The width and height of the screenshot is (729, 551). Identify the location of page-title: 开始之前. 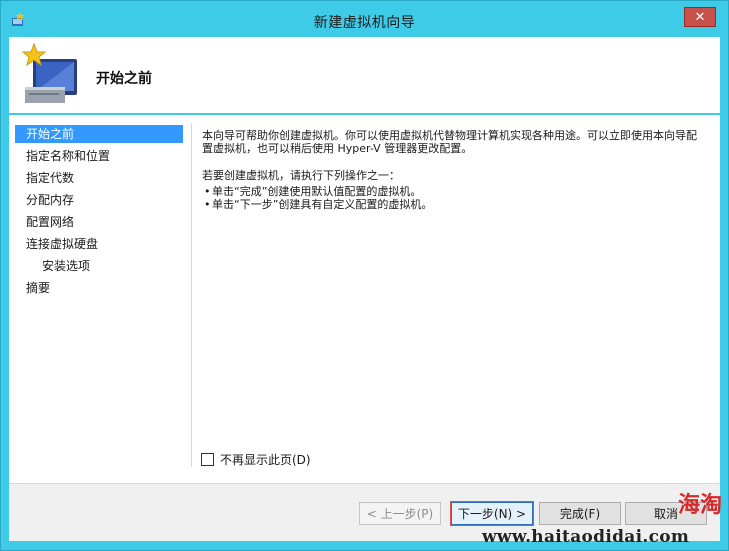
(124, 79).